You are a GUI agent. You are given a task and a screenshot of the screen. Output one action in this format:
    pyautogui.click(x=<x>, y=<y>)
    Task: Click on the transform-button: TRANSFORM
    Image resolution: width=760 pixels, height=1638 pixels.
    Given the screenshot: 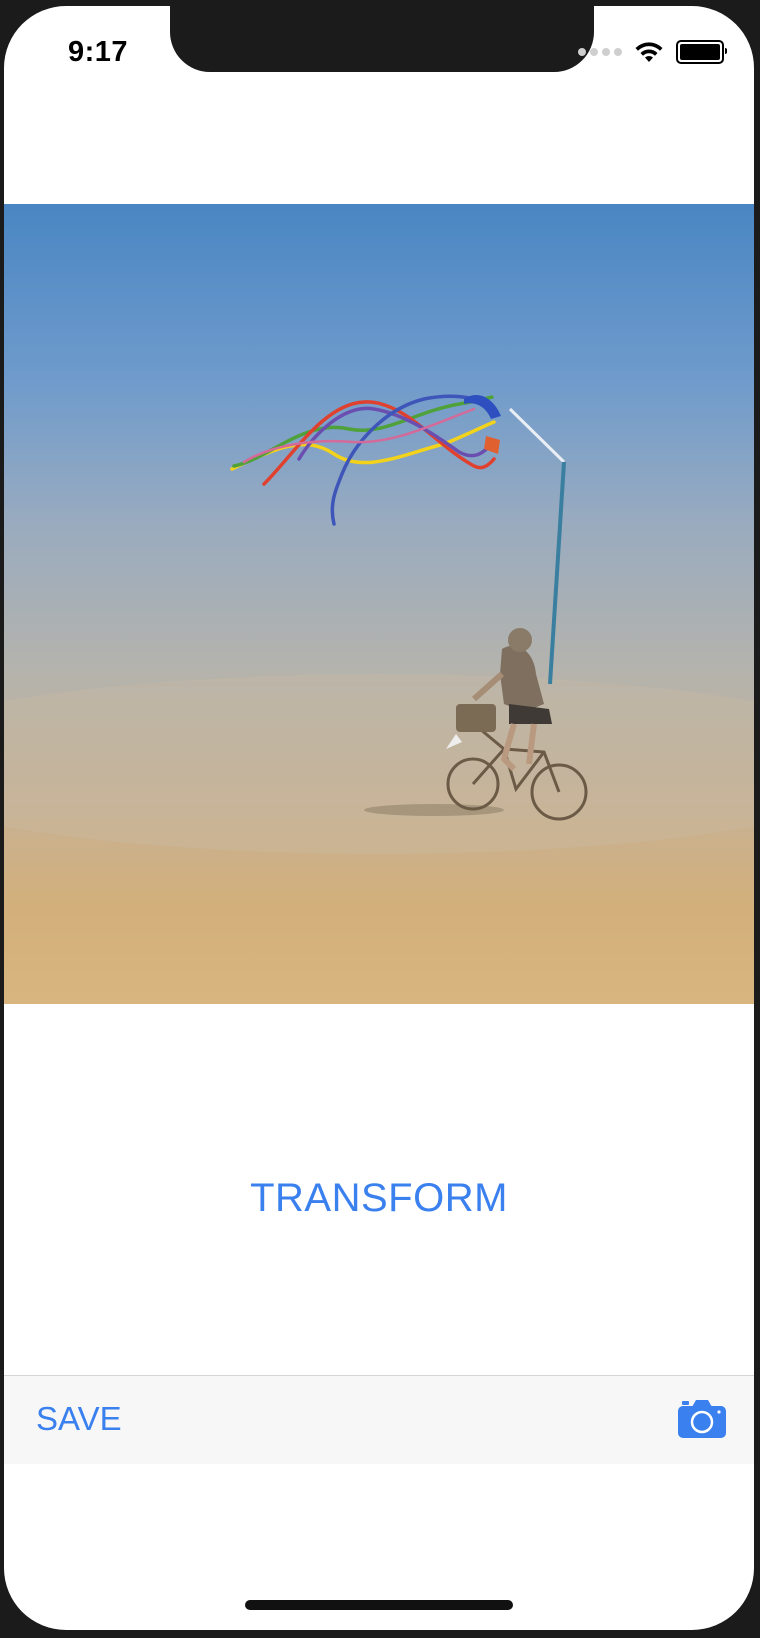 What is the action you would take?
    pyautogui.click(x=379, y=1198)
    